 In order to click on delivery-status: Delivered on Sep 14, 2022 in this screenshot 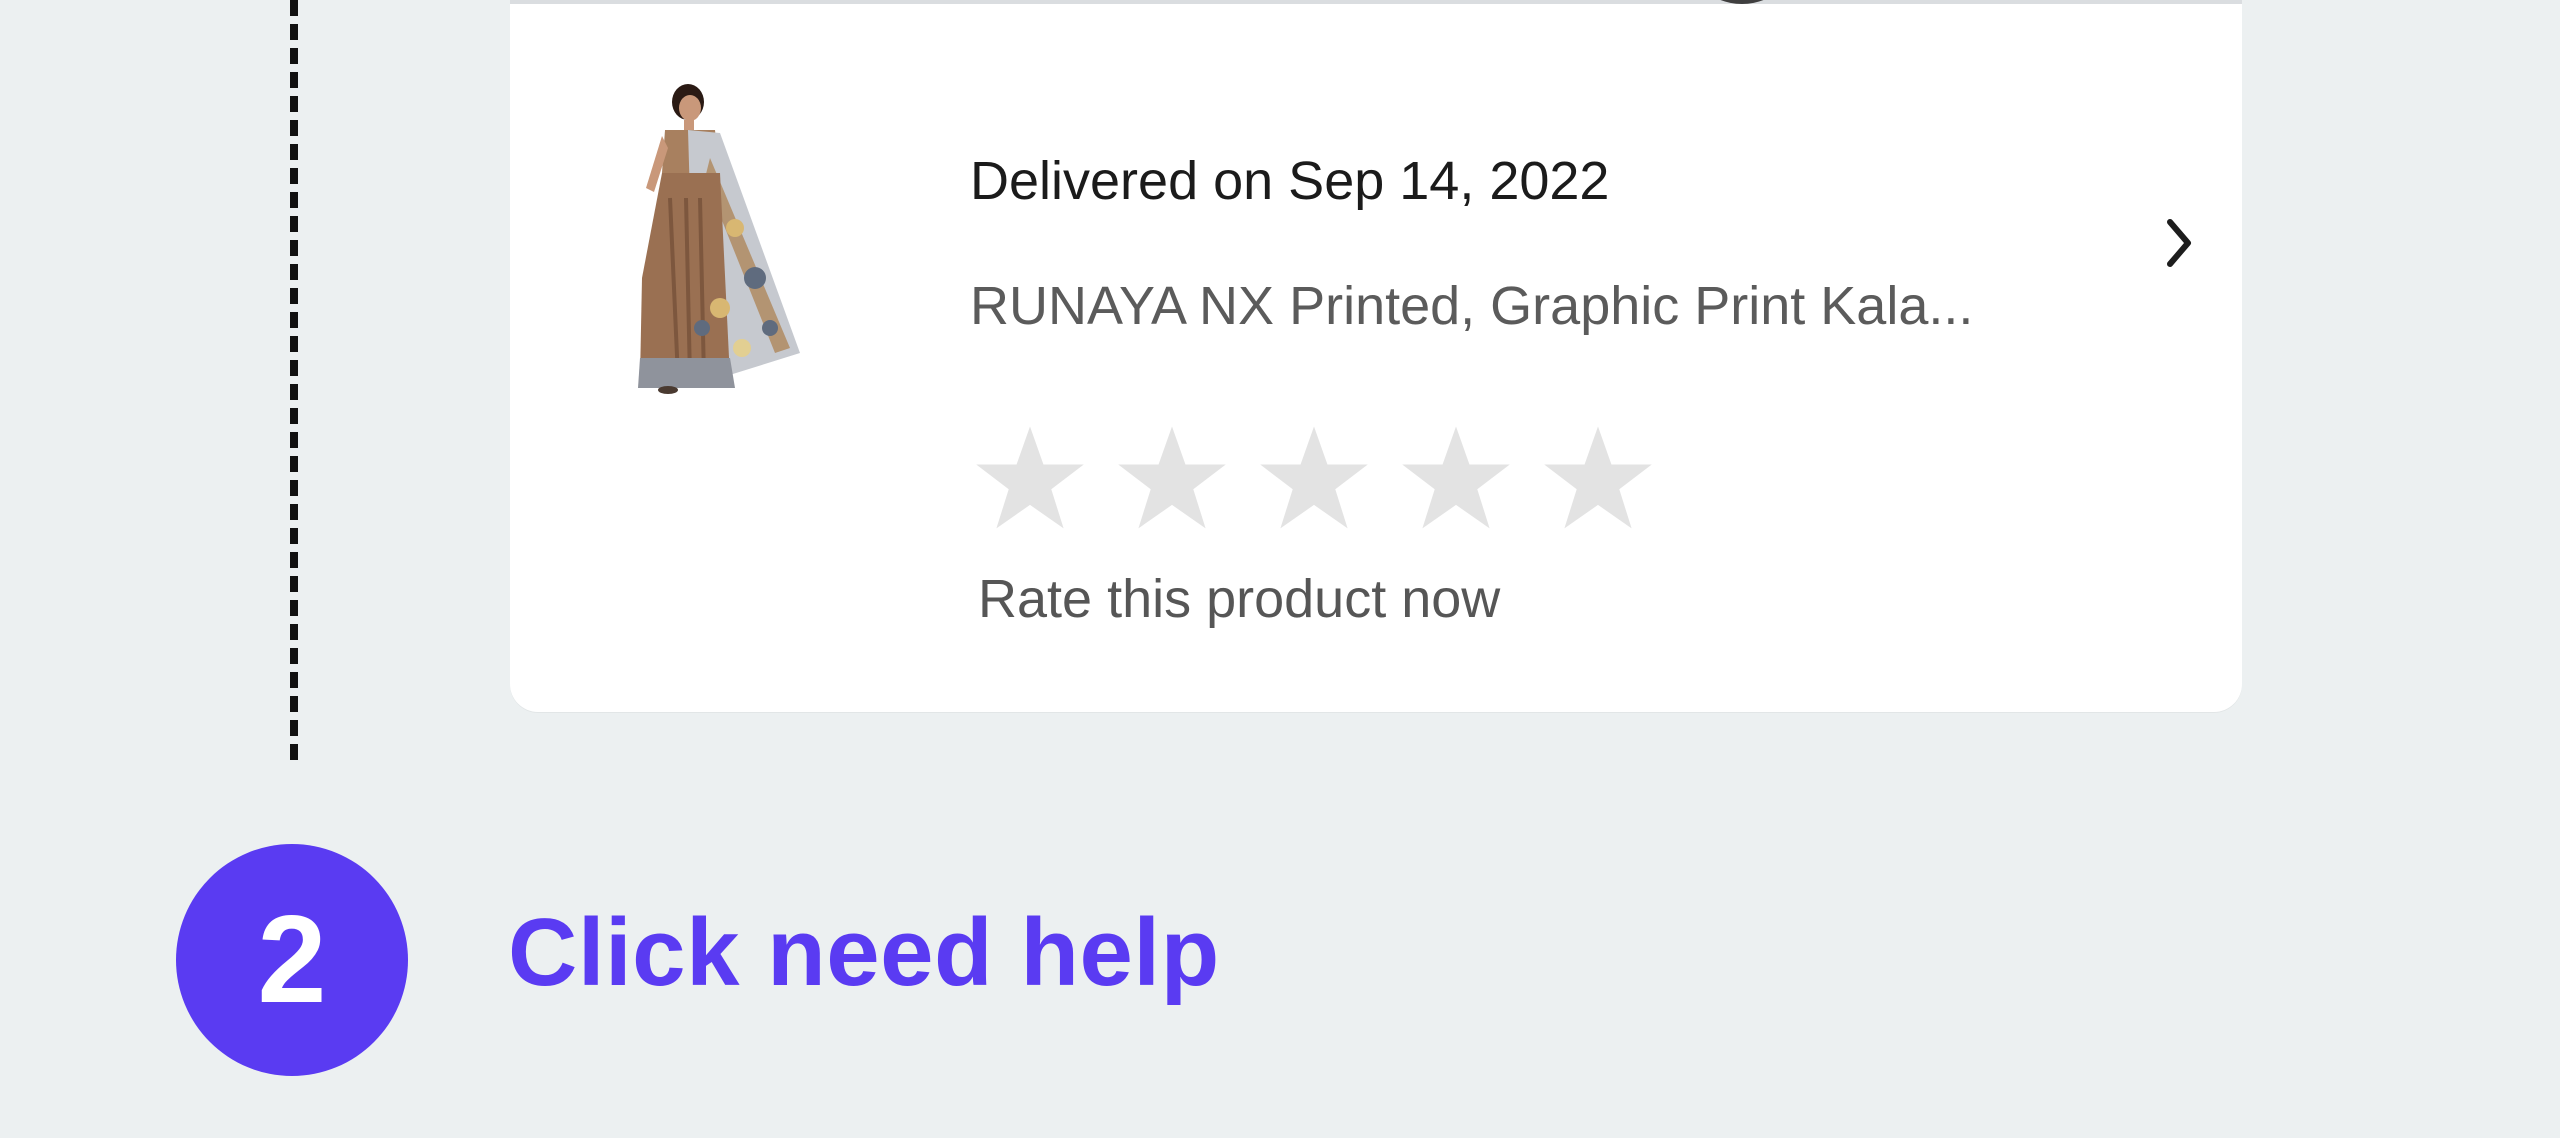, I will do `click(1290, 181)`.